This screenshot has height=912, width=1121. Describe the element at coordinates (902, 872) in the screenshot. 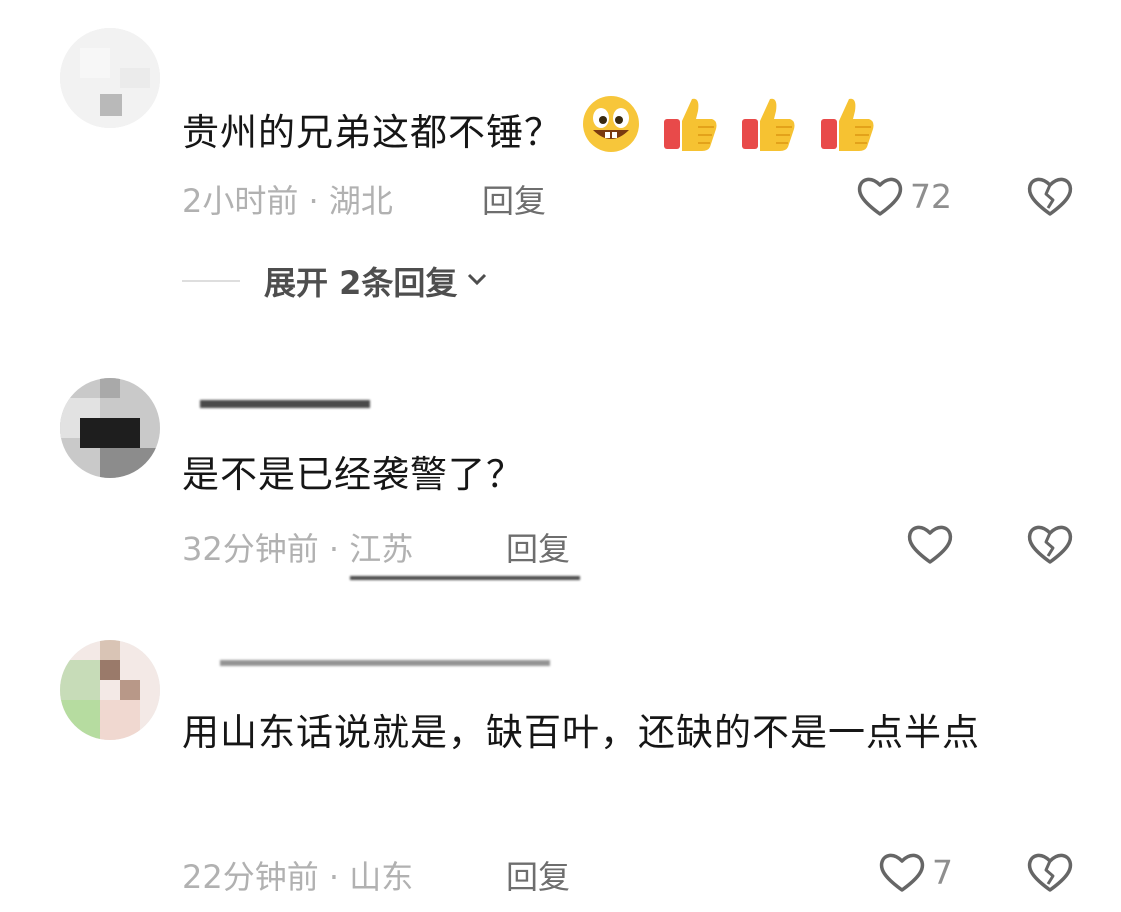

I see `heart-outline-icon` at that location.